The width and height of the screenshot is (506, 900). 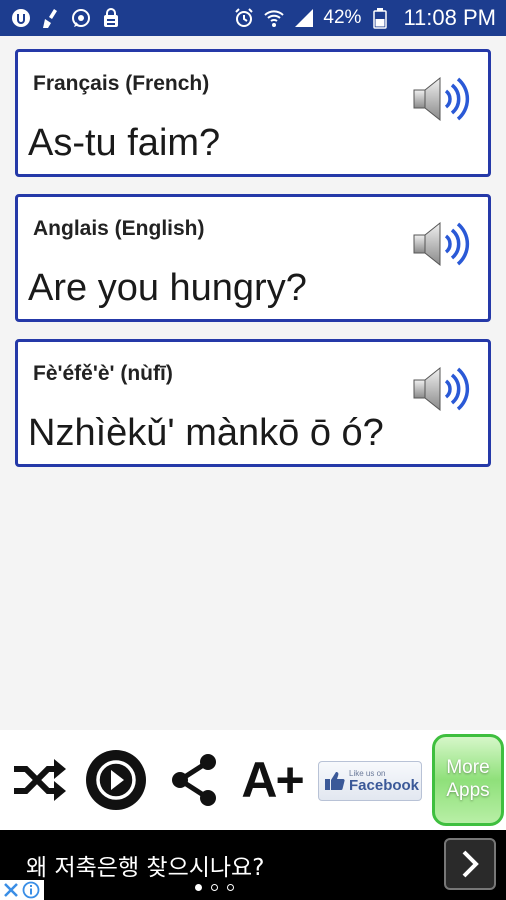 I want to click on ad-next-button, so click(x=470, y=864).